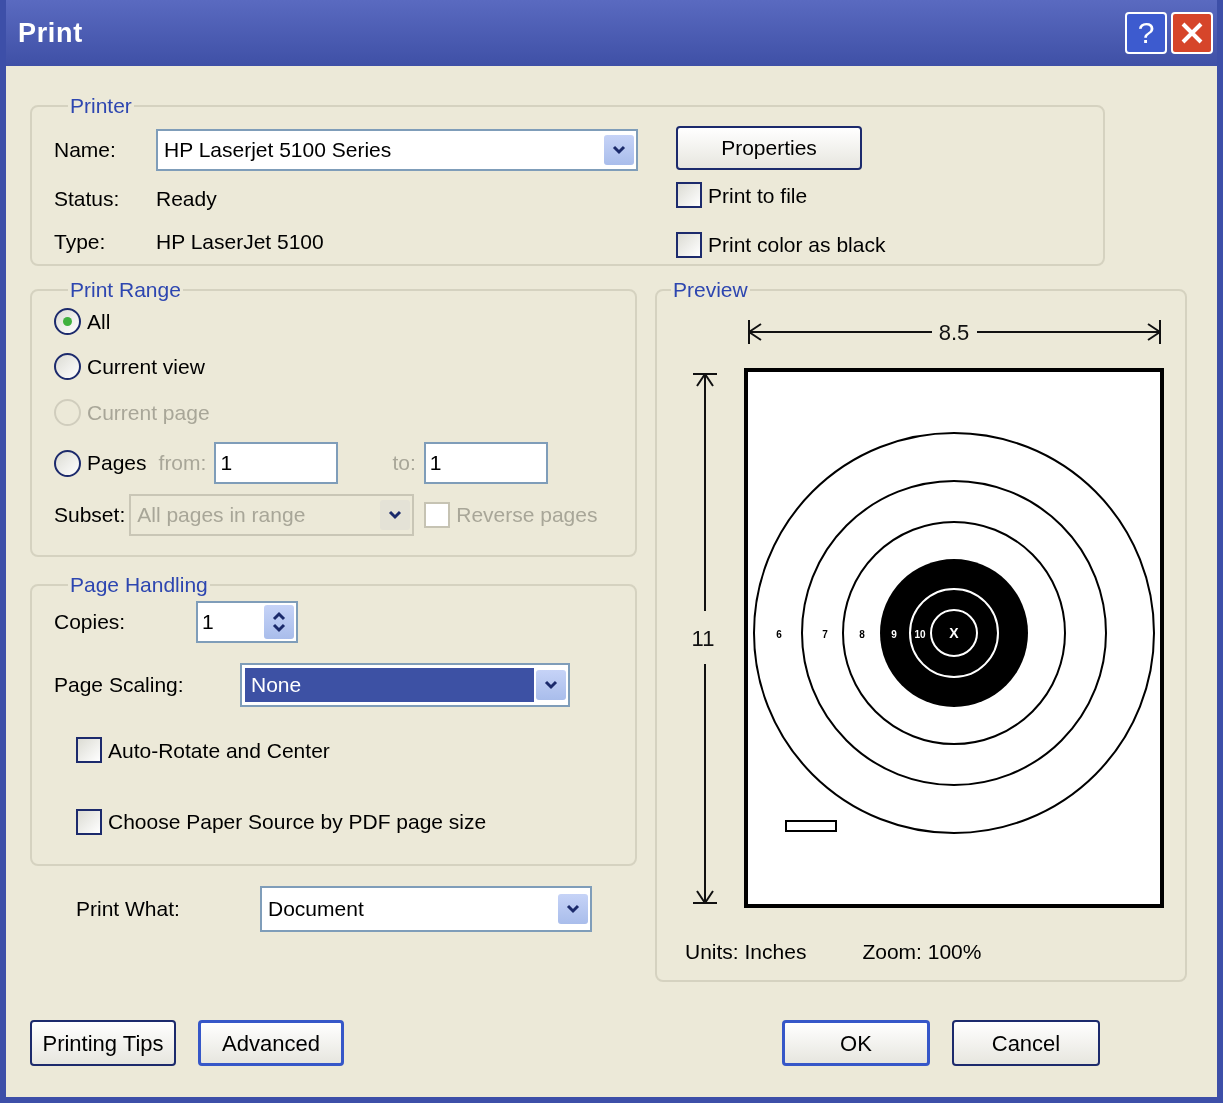 This screenshot has height=1103, width=1223. I want to click on print-what-select: Document, so click(426, 909).